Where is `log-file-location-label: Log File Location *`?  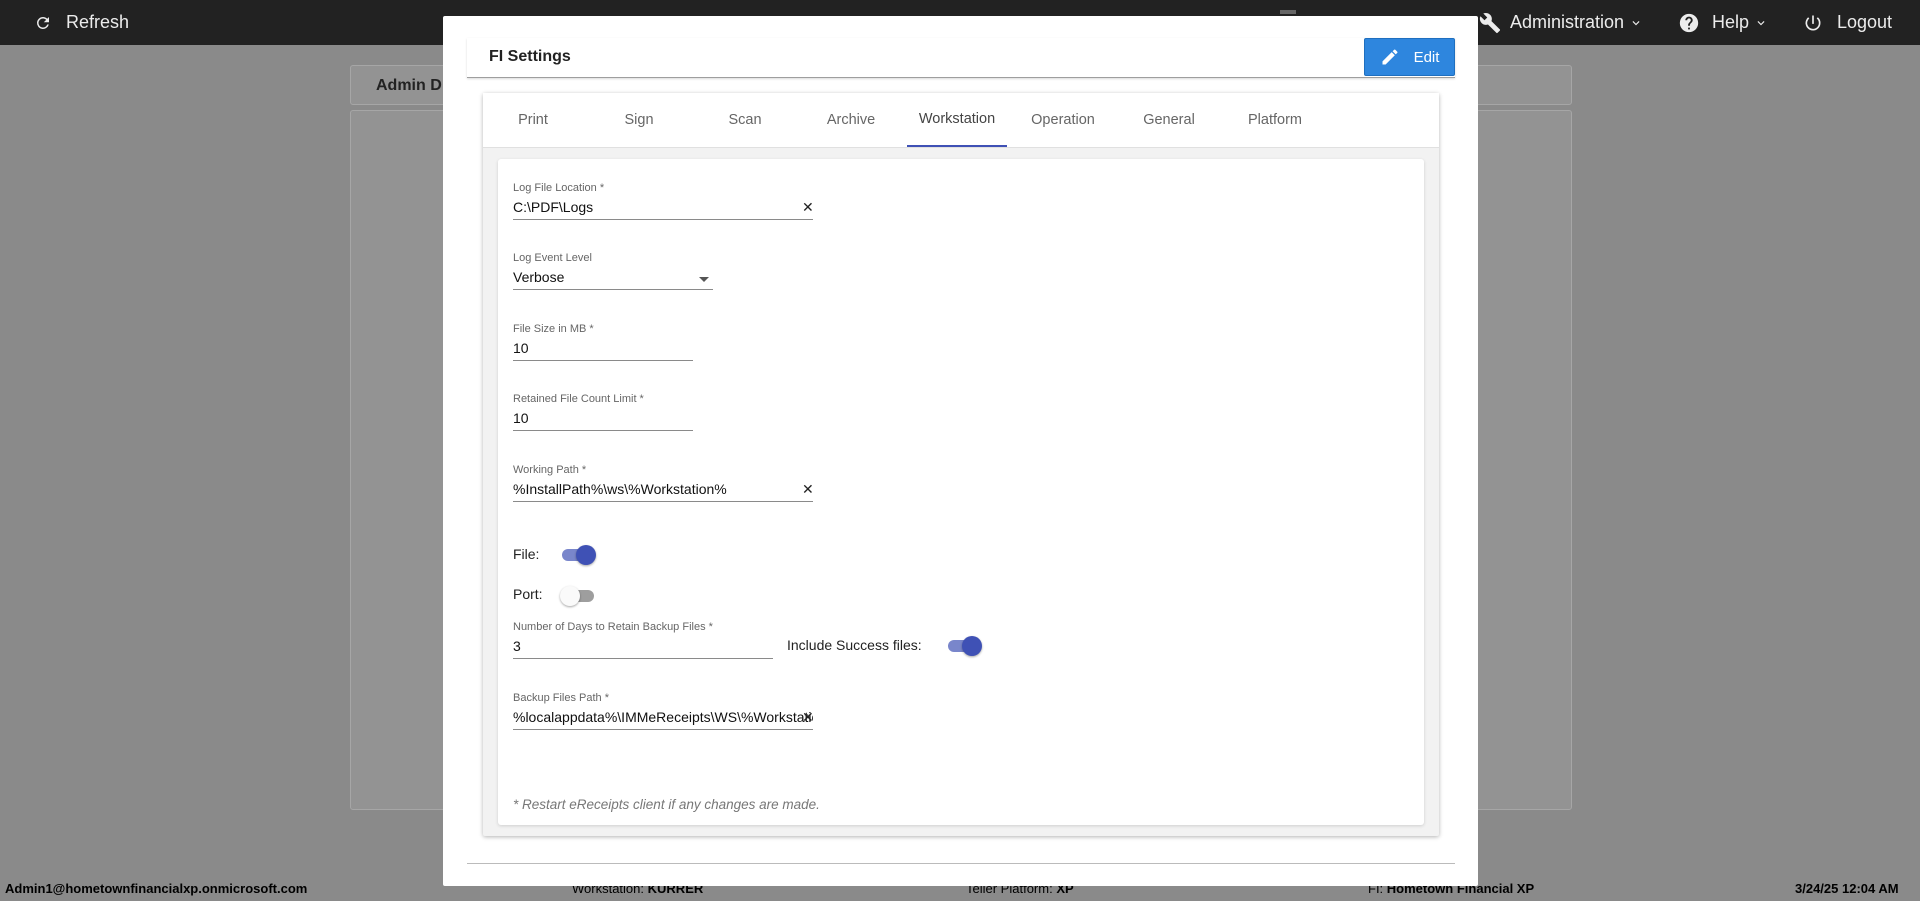 log-file-location-label: Log File Location * is located at coordinates (559, 188).